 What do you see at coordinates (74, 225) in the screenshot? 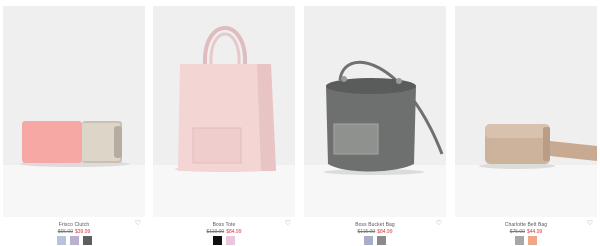
I see `product-name: Frisco Clutch` at bounding box center [74, 225].